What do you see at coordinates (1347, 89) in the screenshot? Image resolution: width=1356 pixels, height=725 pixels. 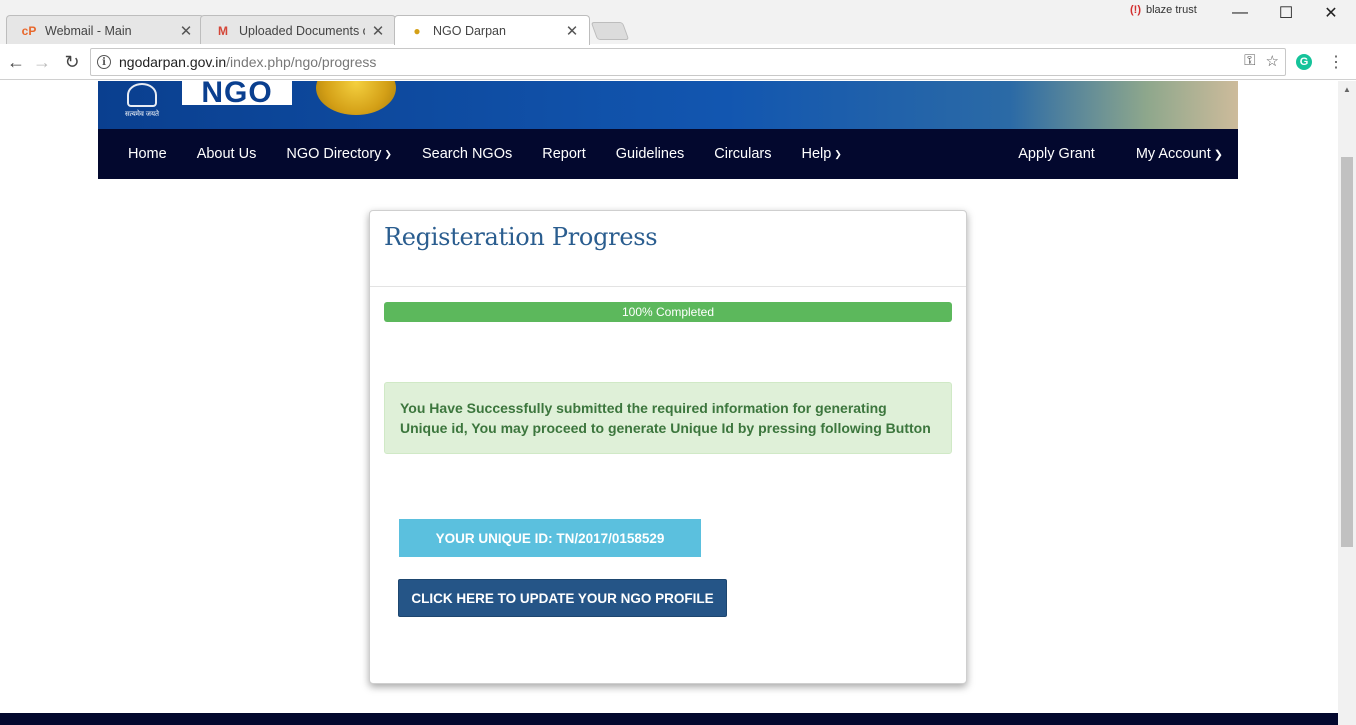 I see `scroll-up-icon: ▲` at bounding box center [1347, 89].